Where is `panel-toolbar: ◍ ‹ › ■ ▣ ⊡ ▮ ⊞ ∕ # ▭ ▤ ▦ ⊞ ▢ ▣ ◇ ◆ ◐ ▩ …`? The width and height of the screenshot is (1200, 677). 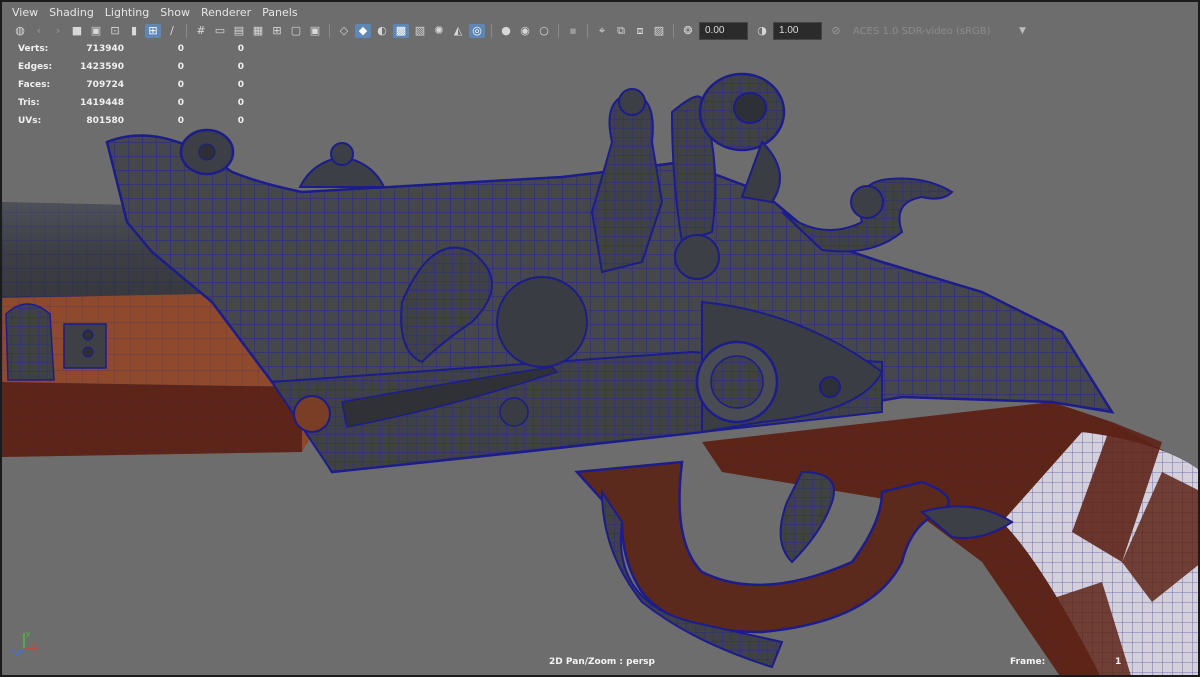 panel-toolbar: ◍ ‹ › ■ ▣ ⊡ ▮ ⊞ ∕ # ▭ ▤ ▦ ⊞ ▢ ▣ ◇ ◆ ◐ ▩ … is located at coordinates (600, 31).